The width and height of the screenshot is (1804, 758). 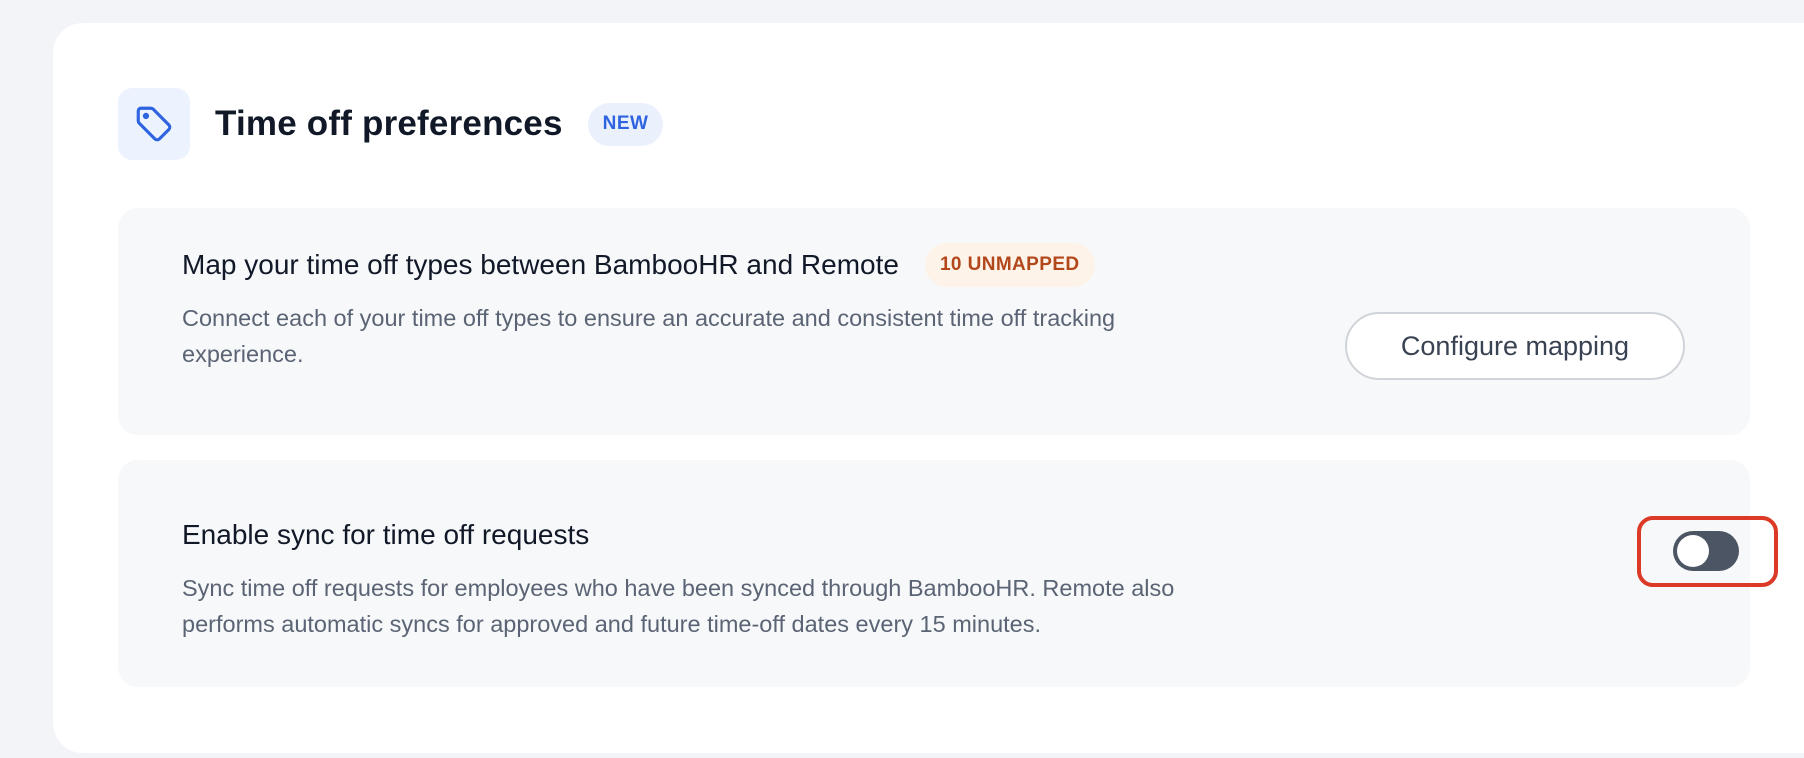 I want to click on tag-icon, so click(x=154, y=124).